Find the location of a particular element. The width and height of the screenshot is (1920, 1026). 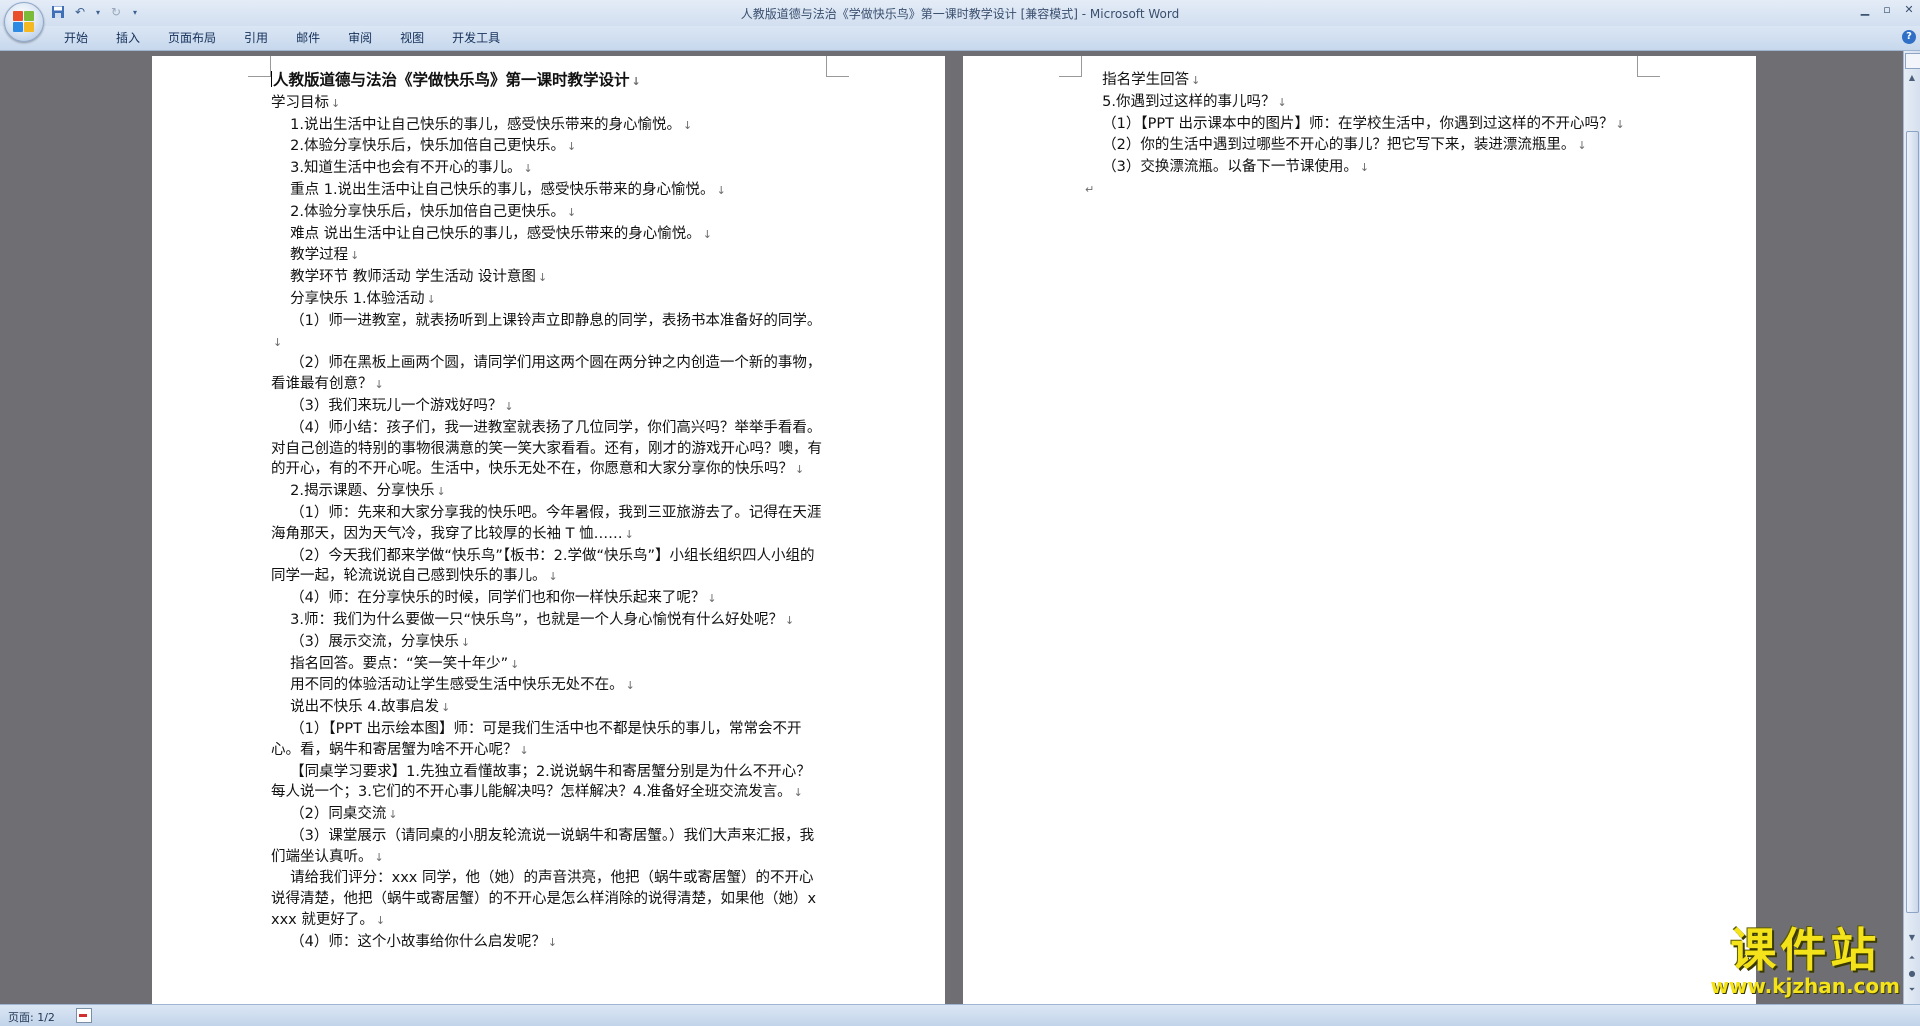

ribbon-tab: 页面布局 is located at coordinates (192, 38).